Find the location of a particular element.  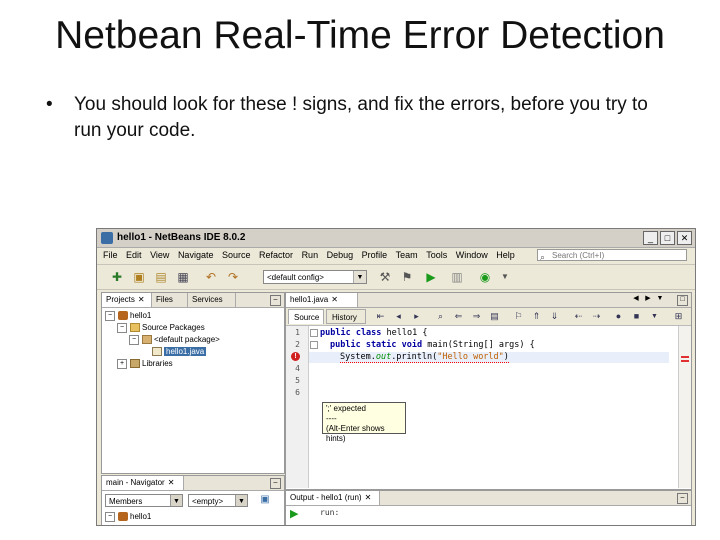

code-text: System. is located at coordinates (358, 357).